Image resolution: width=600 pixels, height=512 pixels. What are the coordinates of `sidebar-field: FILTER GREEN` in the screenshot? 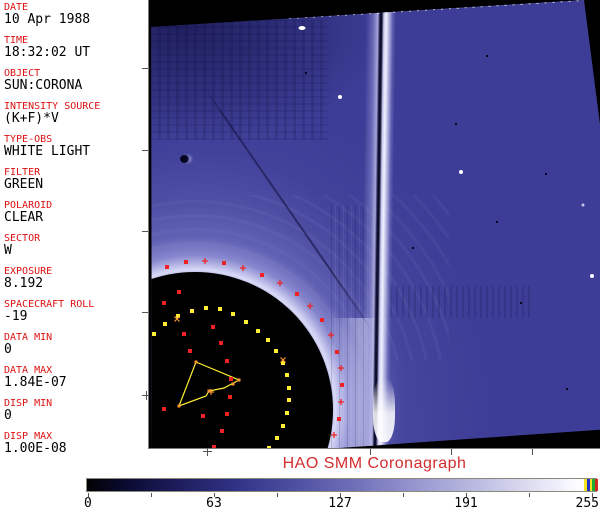 It's located at (75, 179).